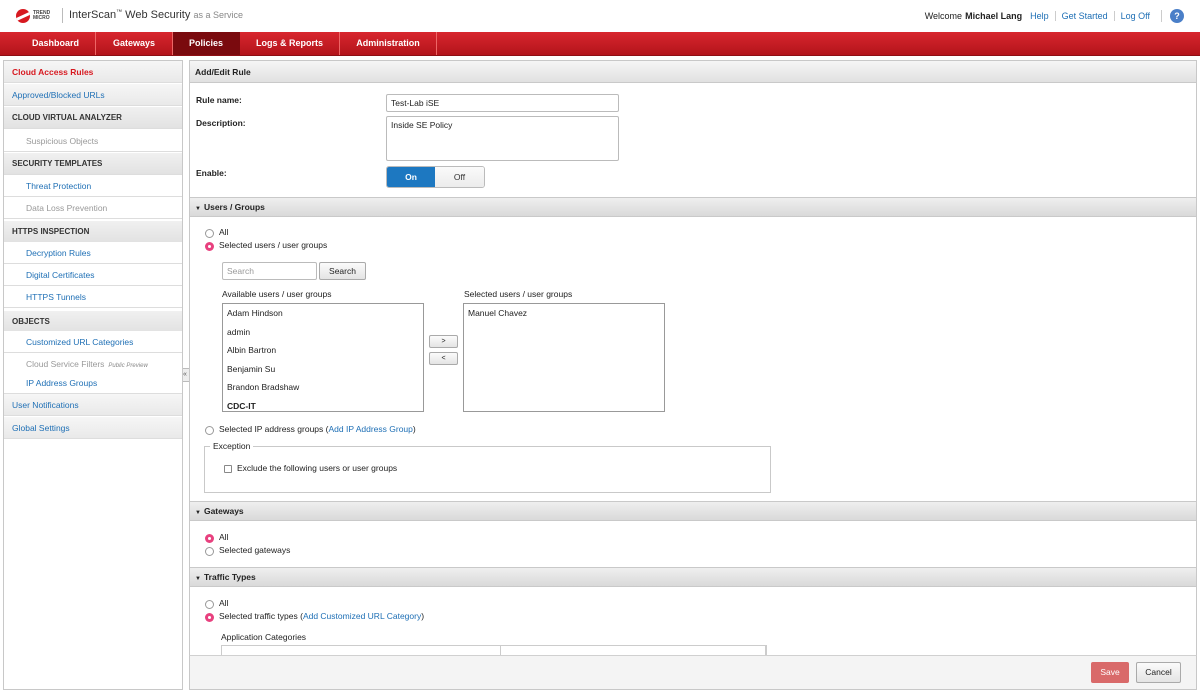  I want to click on sidebar-heading-https-inspection: HTTPS INSPECTION, so click(93, 232).